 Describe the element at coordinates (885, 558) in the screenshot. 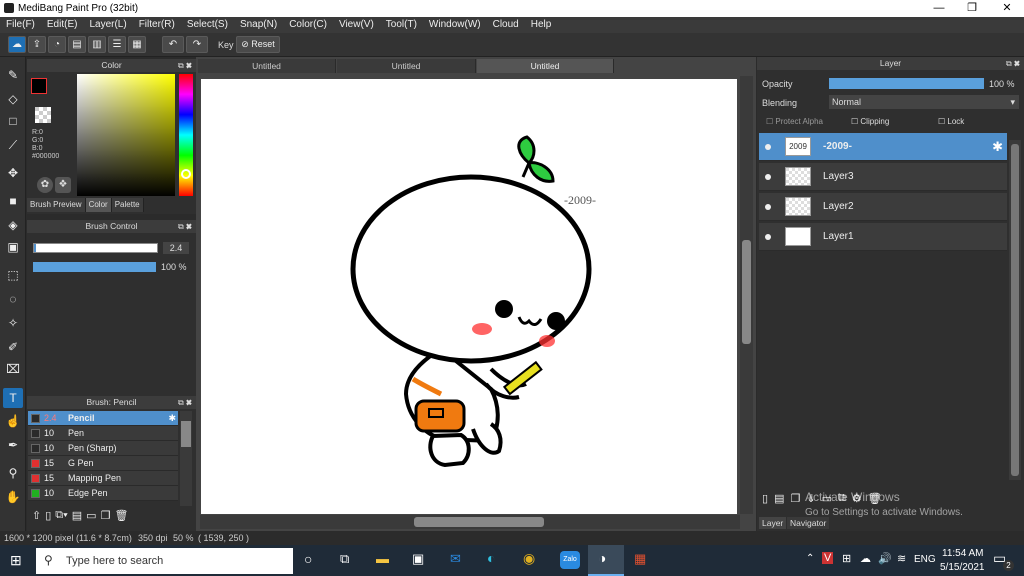

I see `volume-icon: 🔊` at that location.